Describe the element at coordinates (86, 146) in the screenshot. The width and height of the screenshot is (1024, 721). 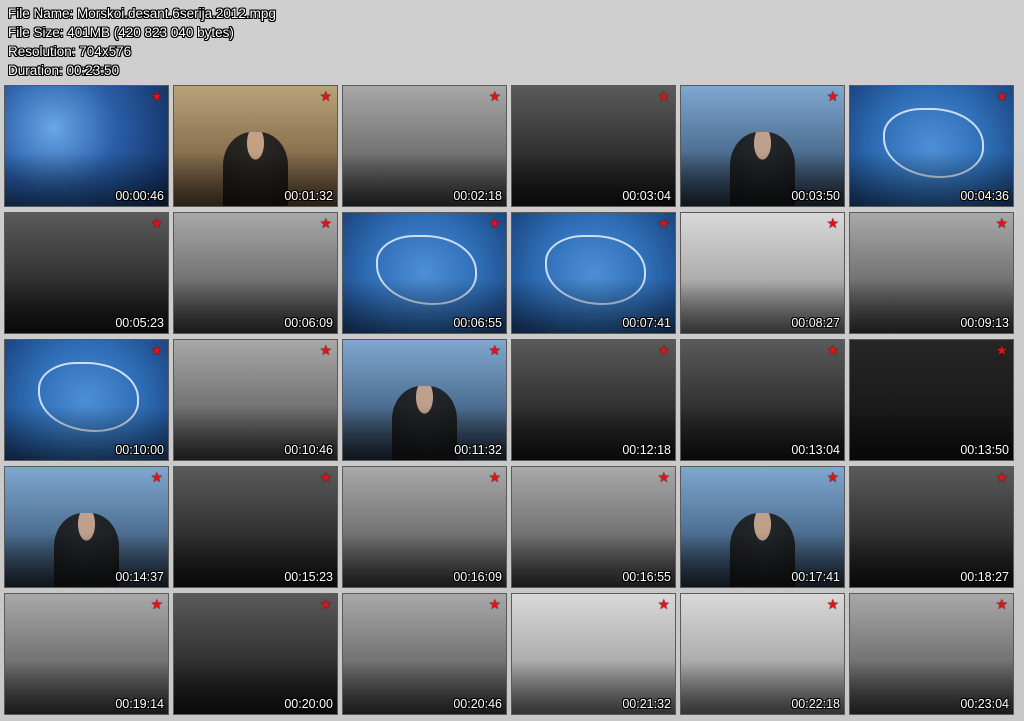
I see `thumbnail: ★ 00:00:46` at that location.